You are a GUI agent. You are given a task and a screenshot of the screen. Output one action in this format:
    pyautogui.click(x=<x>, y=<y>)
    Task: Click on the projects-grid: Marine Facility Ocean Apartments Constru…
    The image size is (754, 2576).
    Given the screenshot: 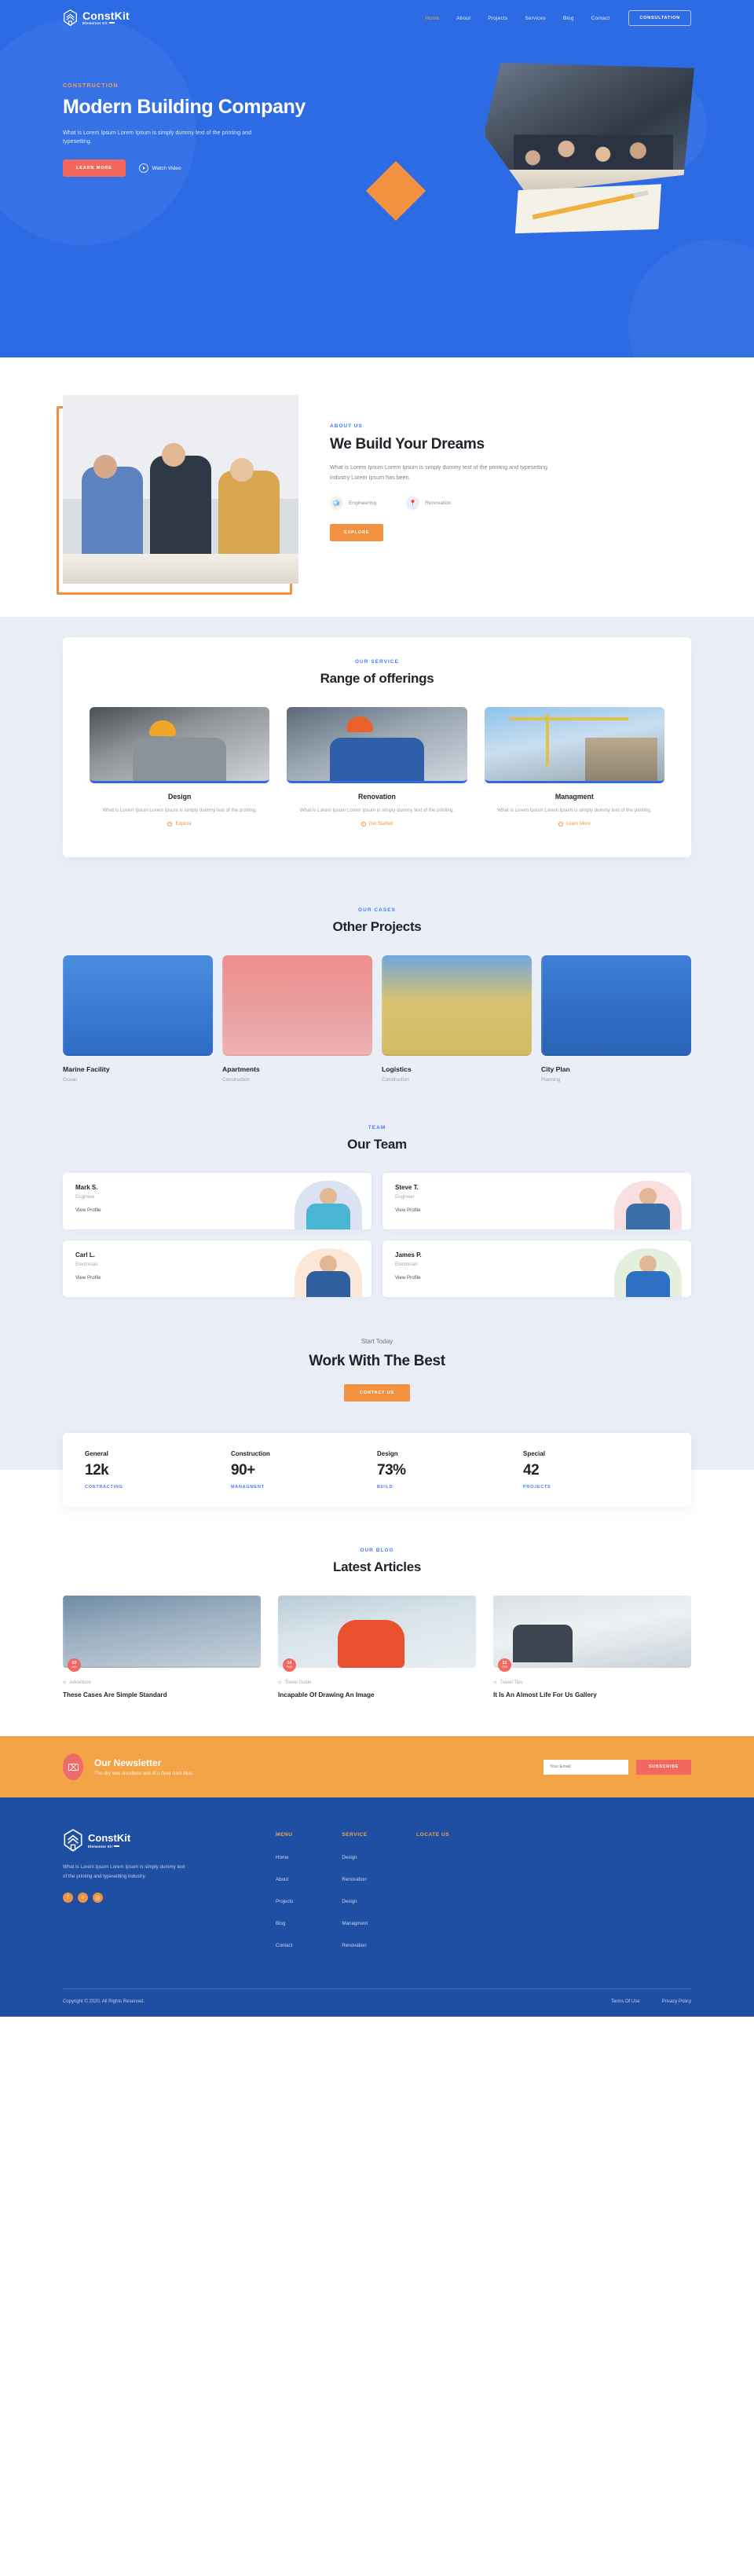 What is the action you would take?
    pyautogui.click(x=377, y=1019)
    